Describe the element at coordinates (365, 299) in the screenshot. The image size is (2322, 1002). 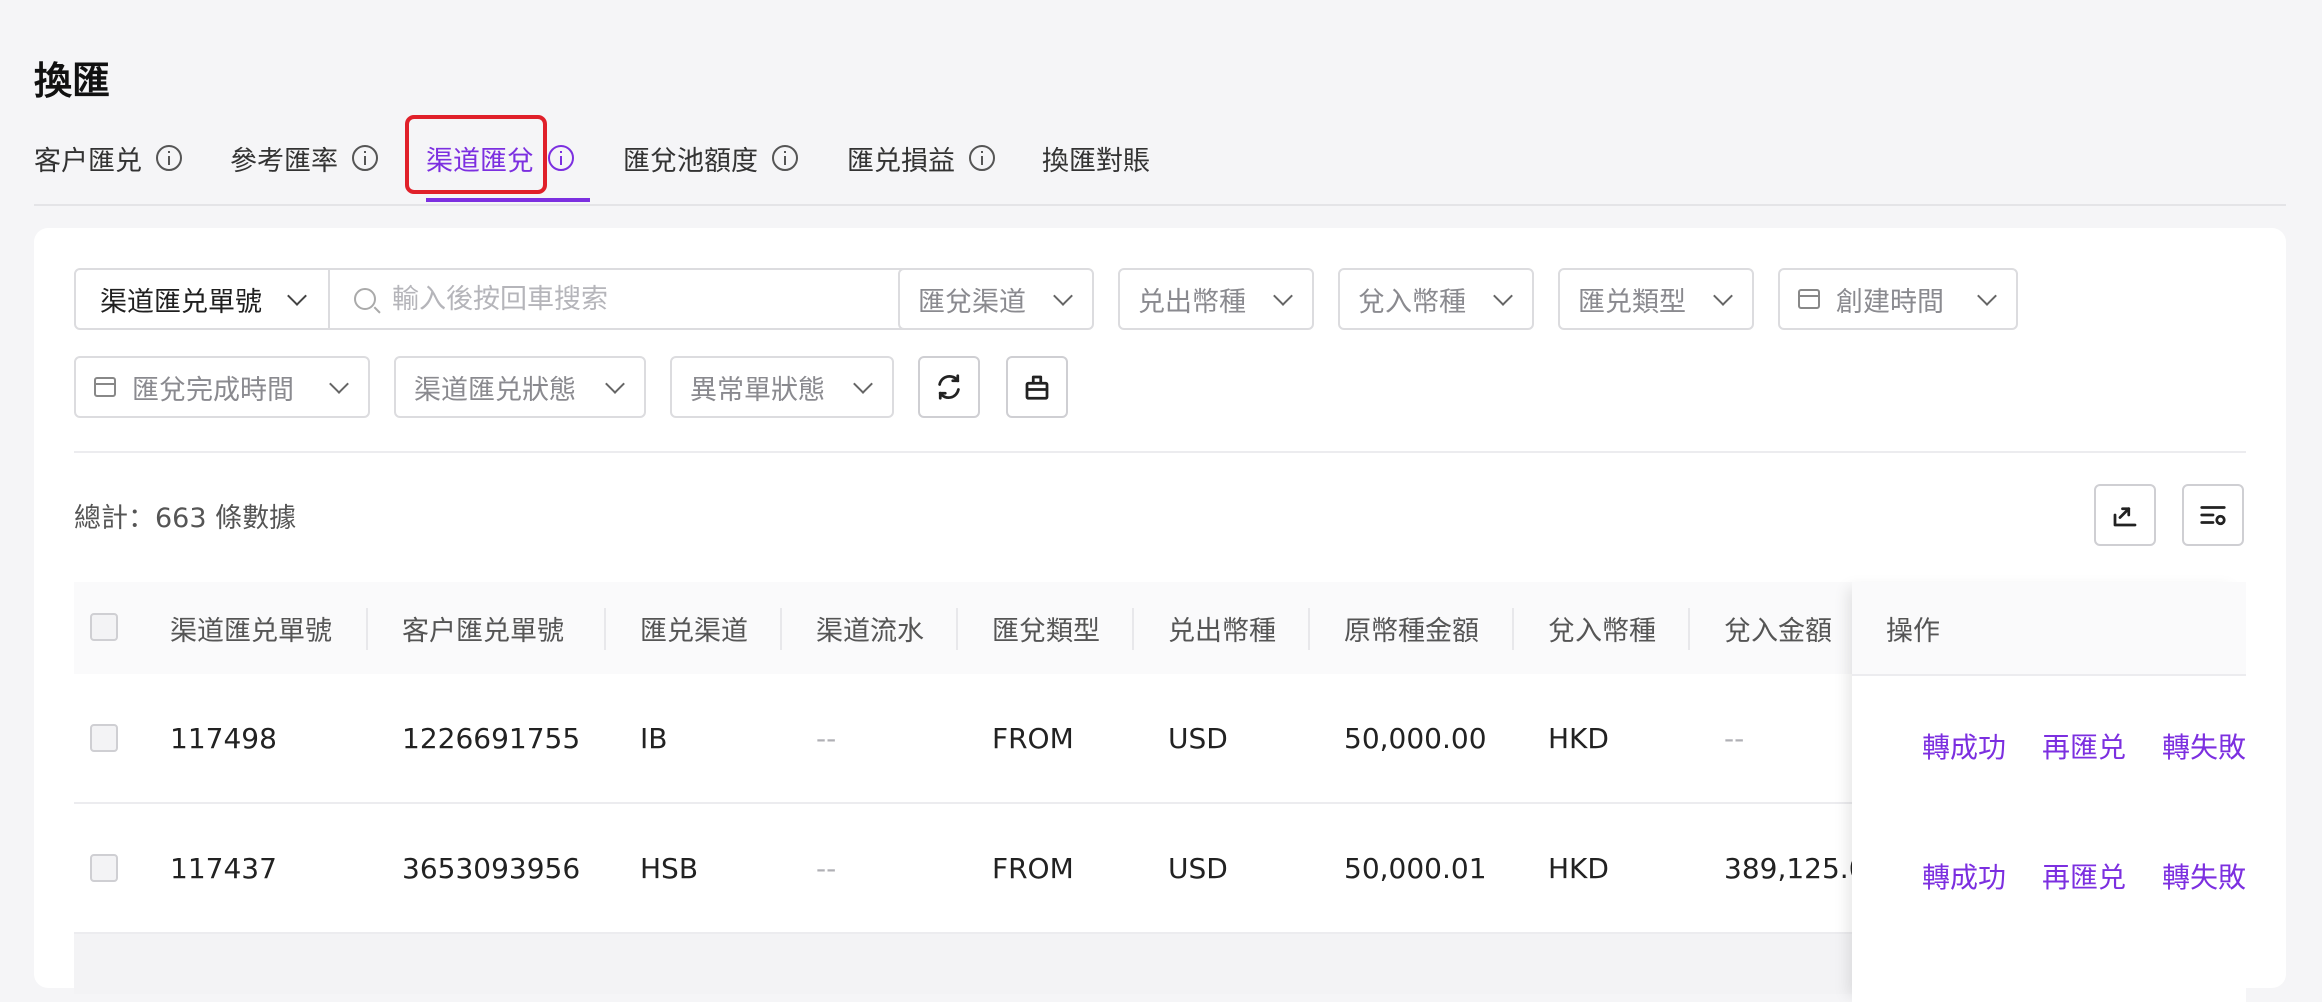
I see `search-icon` at that location.